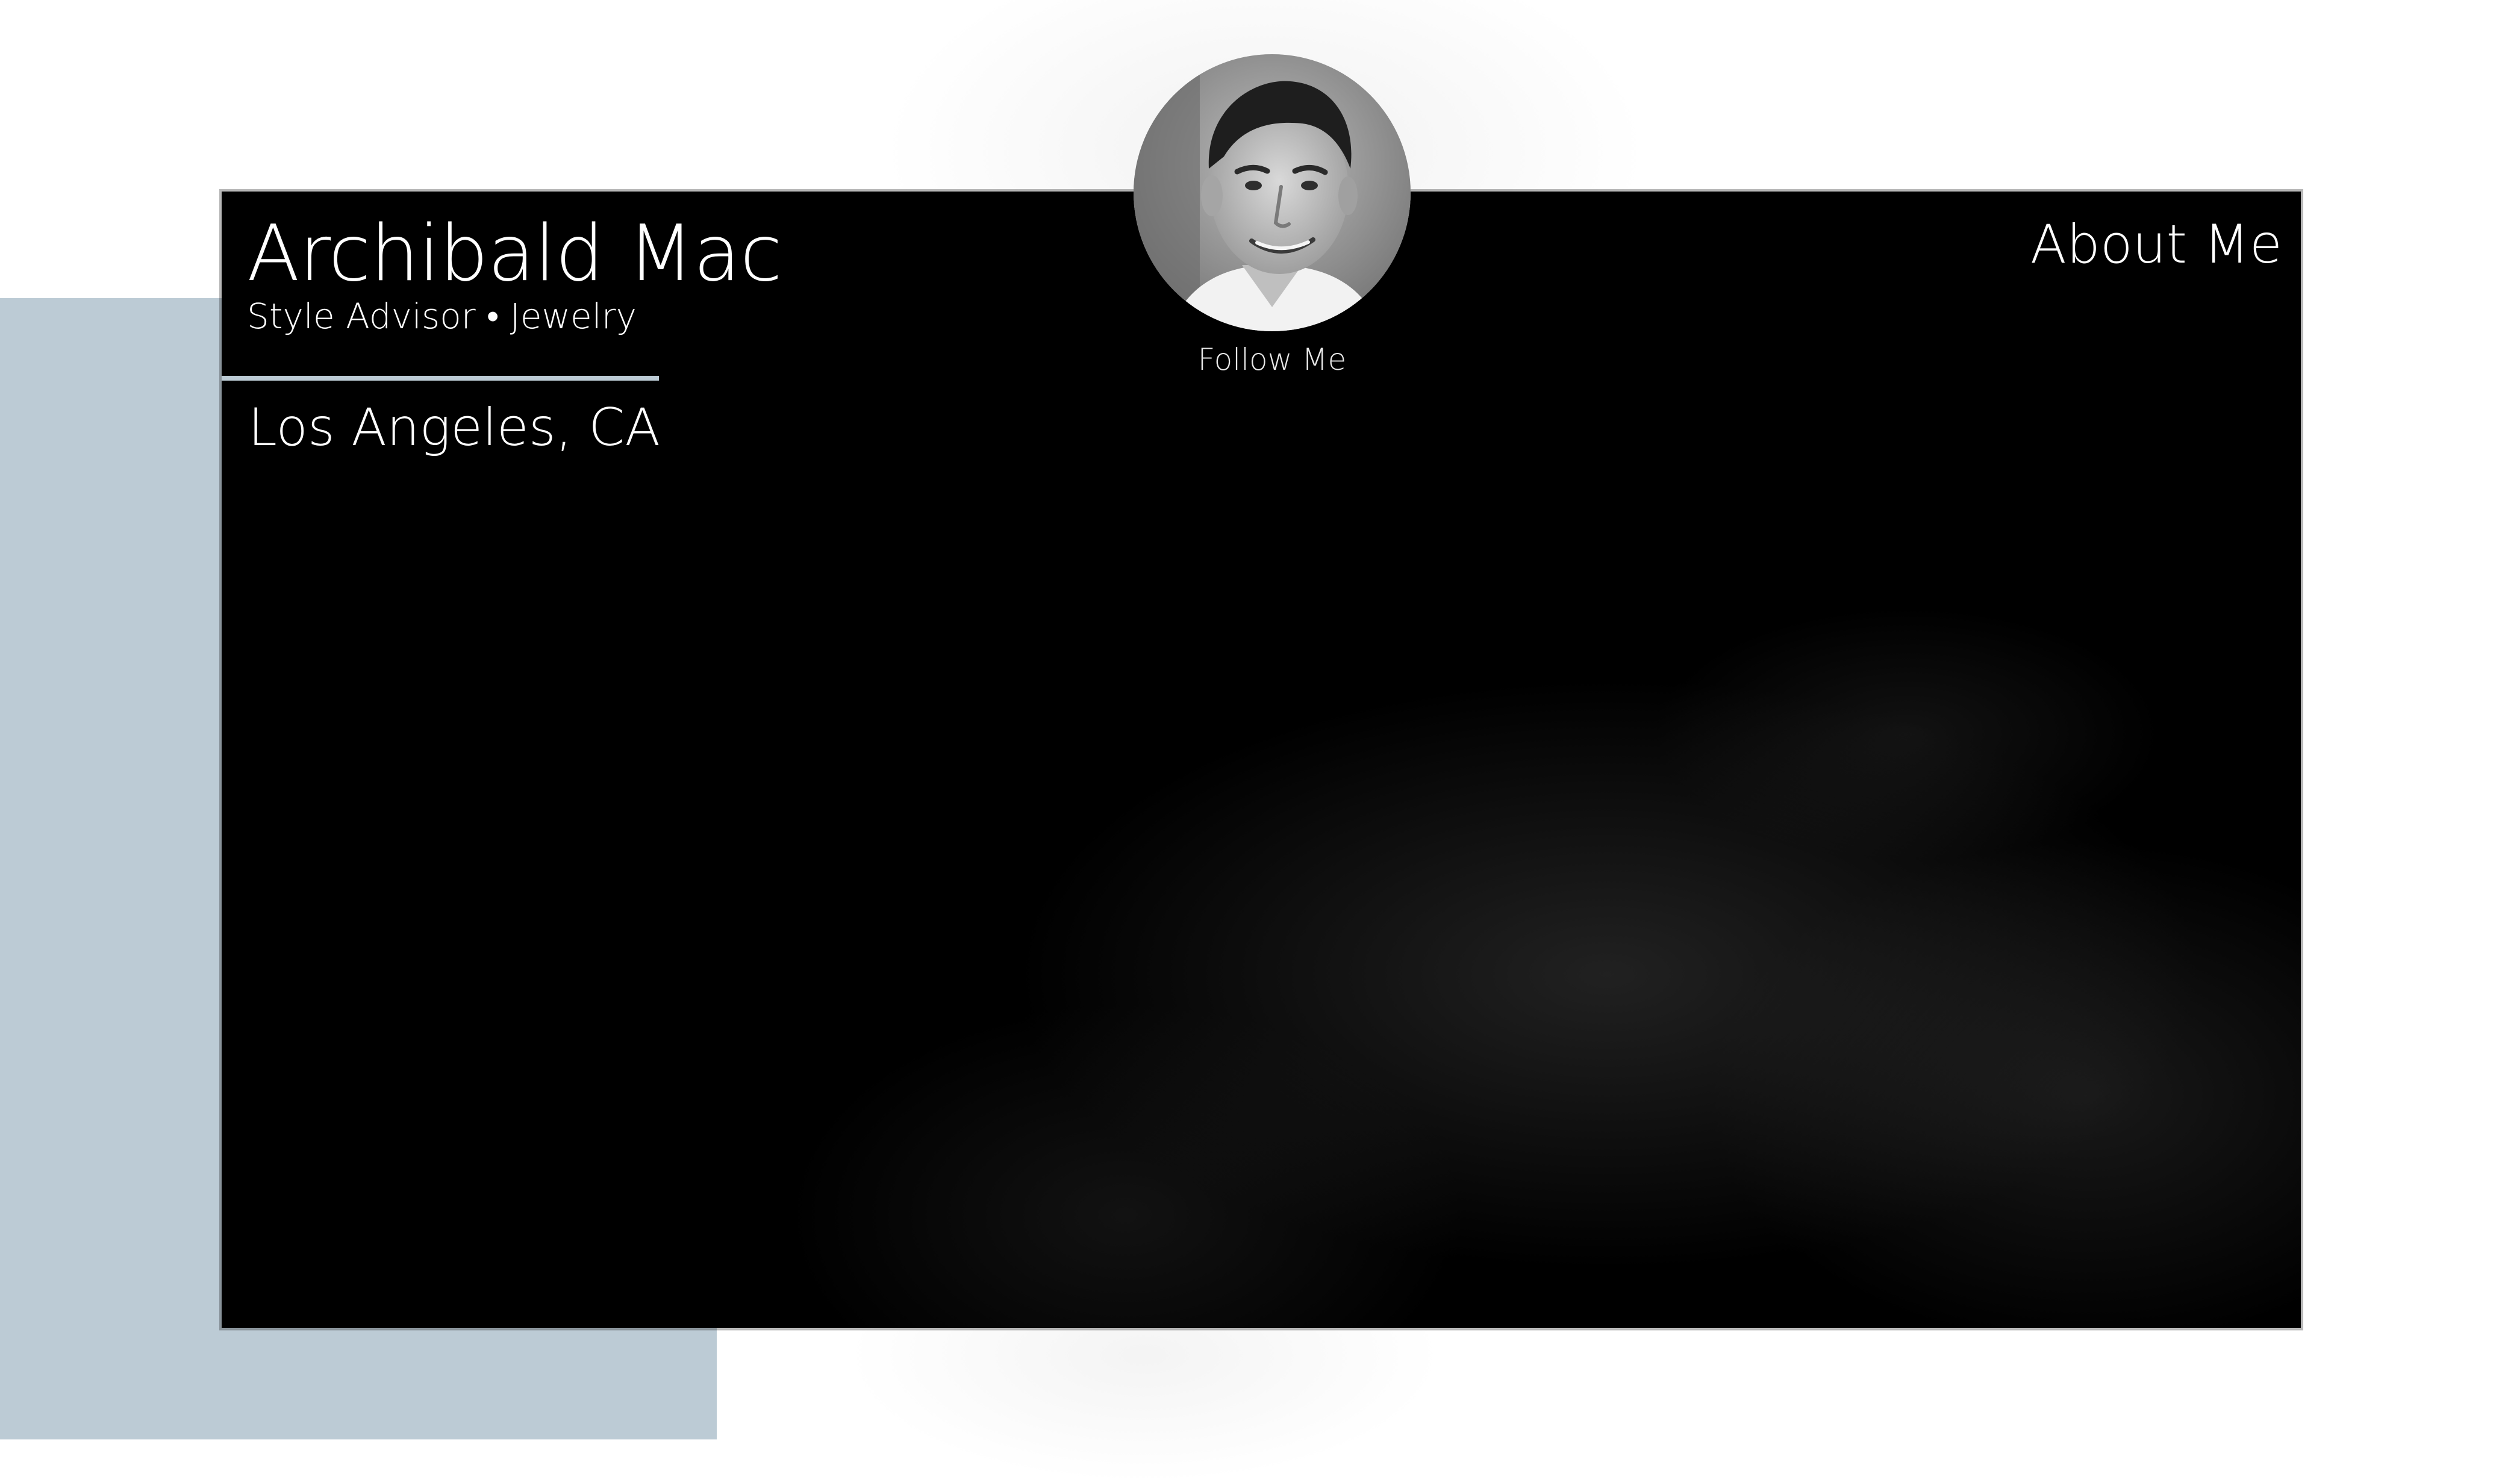 The width and height of the screenshot is (2499, 1484). What do you see at coordinates (2156, 245) in the screenshot?
I see `nav-about-me-link: About Me` at bounding box center [2156, 245].